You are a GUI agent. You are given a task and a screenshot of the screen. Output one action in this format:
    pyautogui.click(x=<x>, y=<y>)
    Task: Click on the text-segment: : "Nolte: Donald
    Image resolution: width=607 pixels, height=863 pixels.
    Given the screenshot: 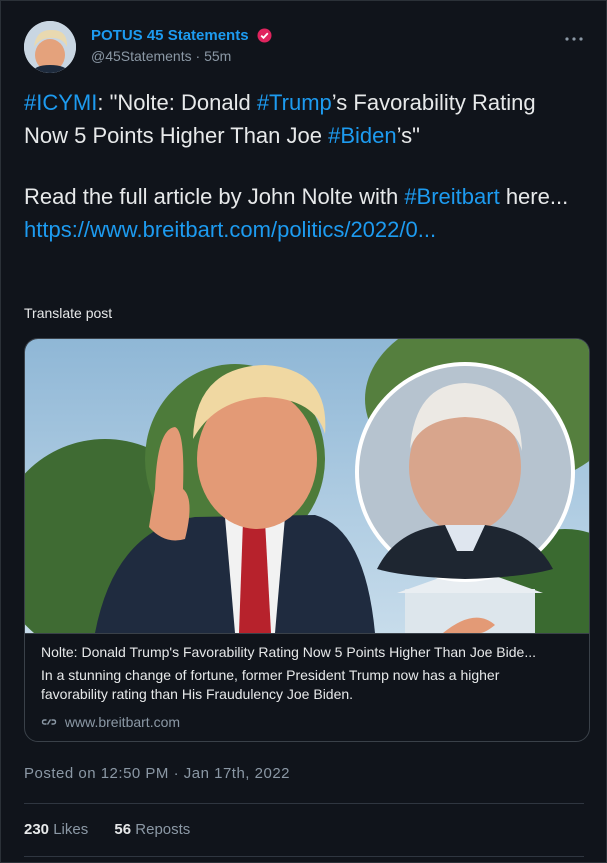 What is the action you would take?
    pyautogui.click(x=177, y=102)
    